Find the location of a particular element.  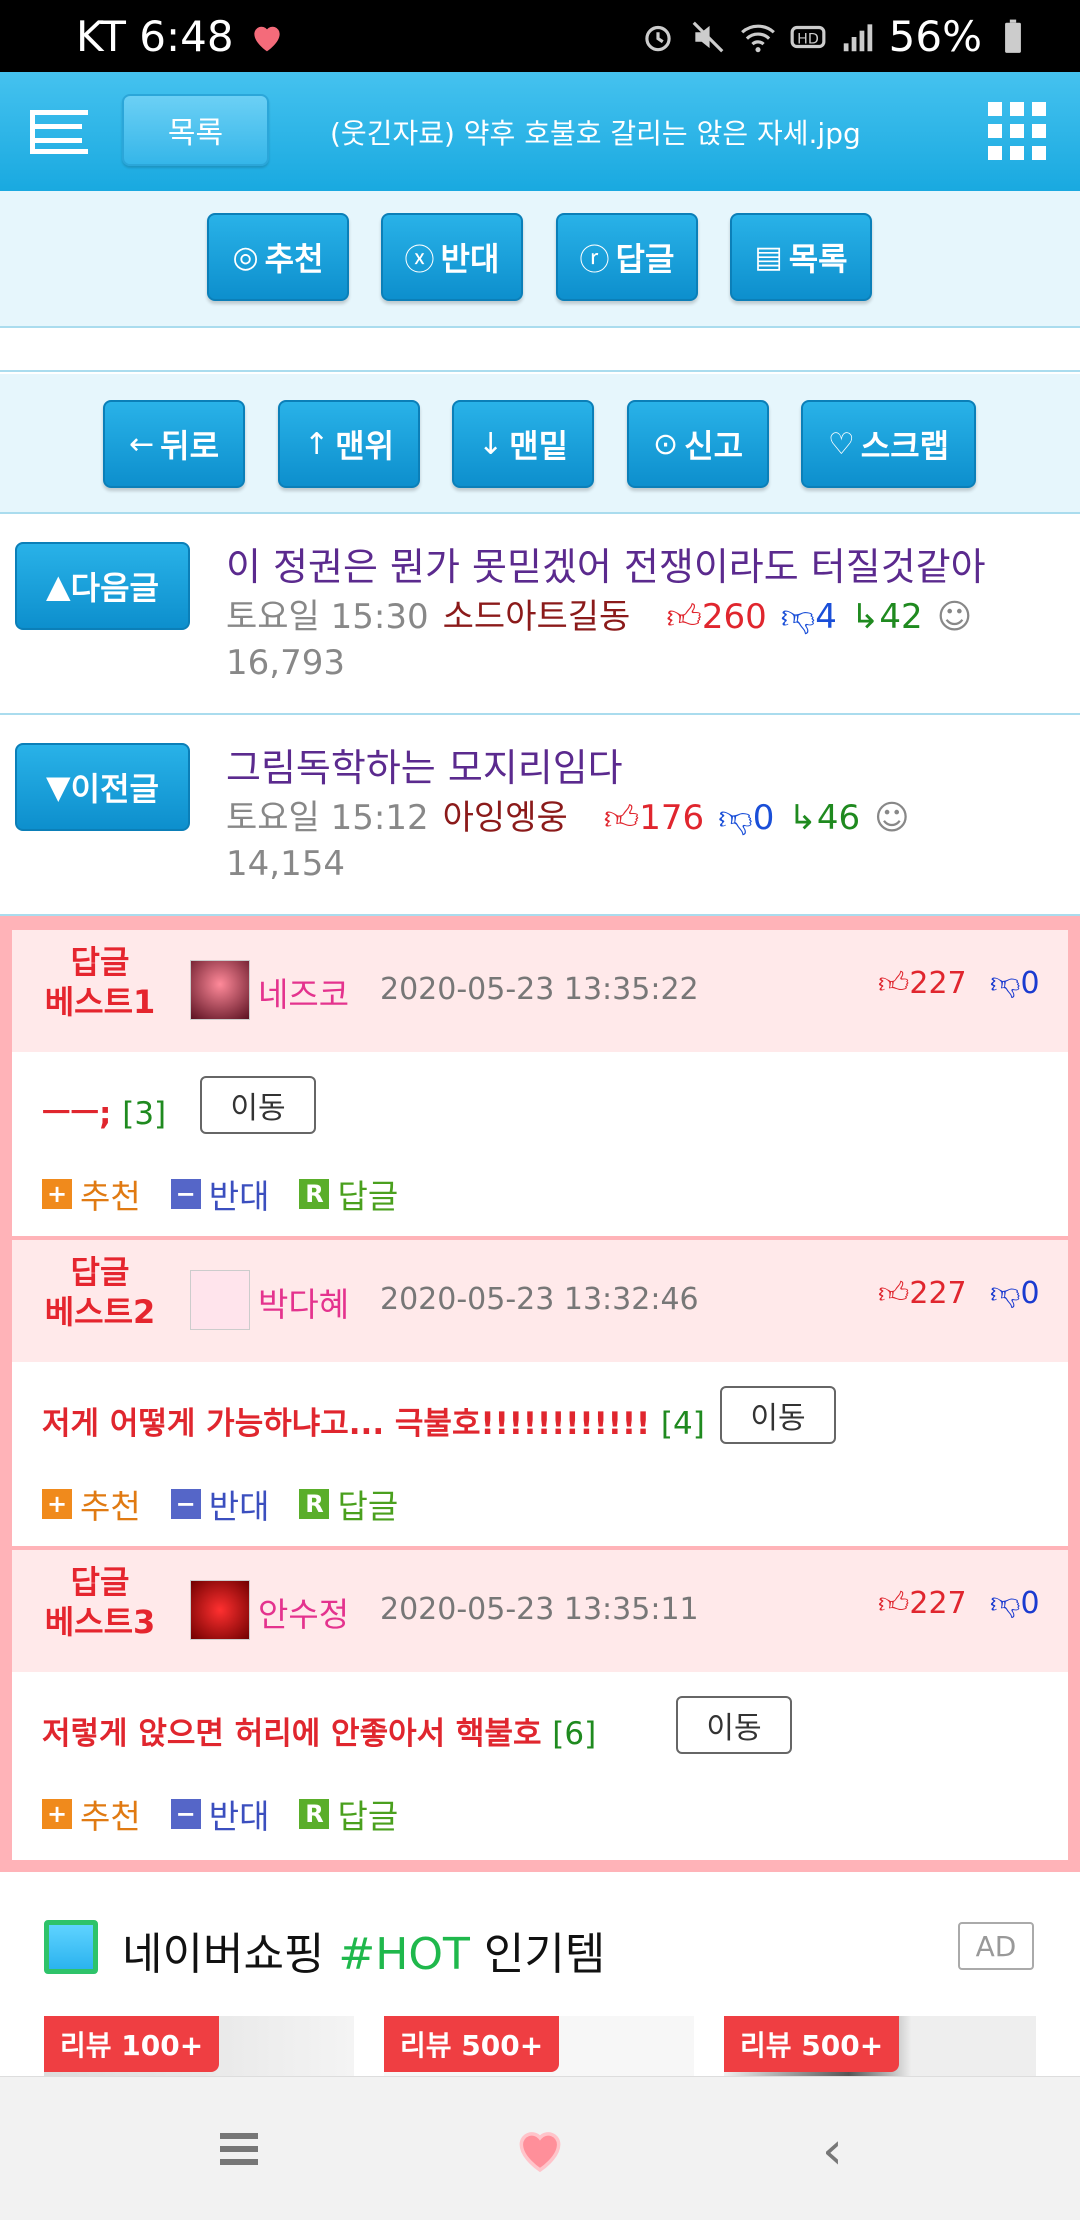

x-circle-icon: ⓧ is located at coordinates (419, 260).